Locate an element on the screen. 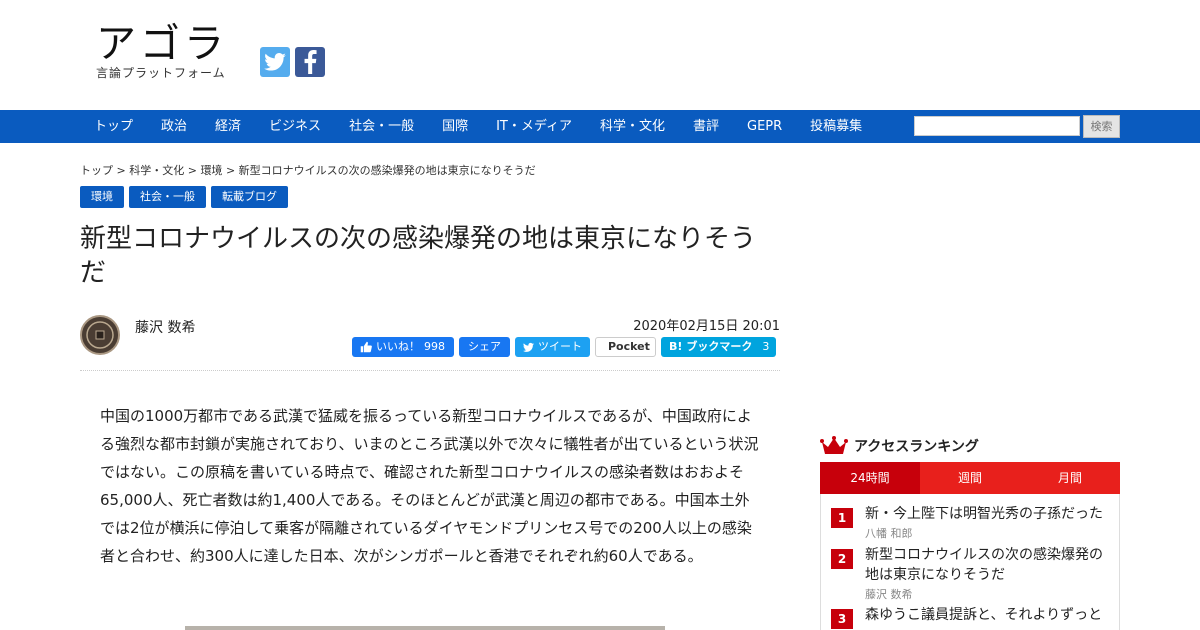 This screenshot has height=630, width=1200. article-divider is located at coordinates (430, 370).